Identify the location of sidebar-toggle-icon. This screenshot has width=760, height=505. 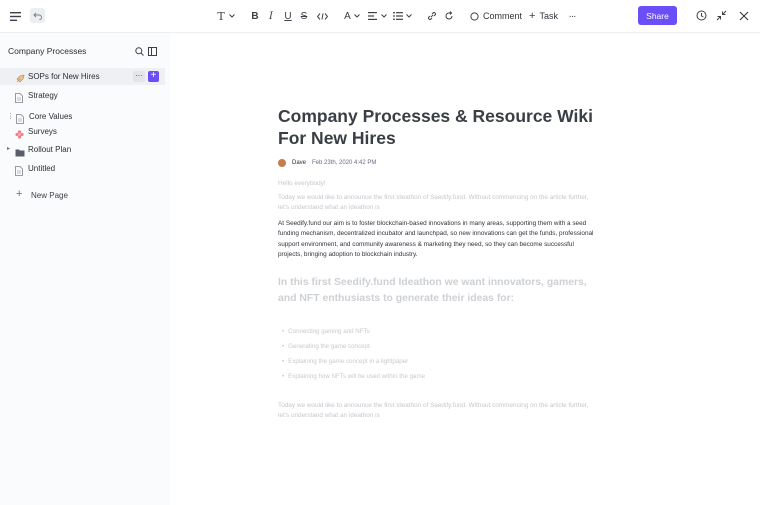
(152, 51).